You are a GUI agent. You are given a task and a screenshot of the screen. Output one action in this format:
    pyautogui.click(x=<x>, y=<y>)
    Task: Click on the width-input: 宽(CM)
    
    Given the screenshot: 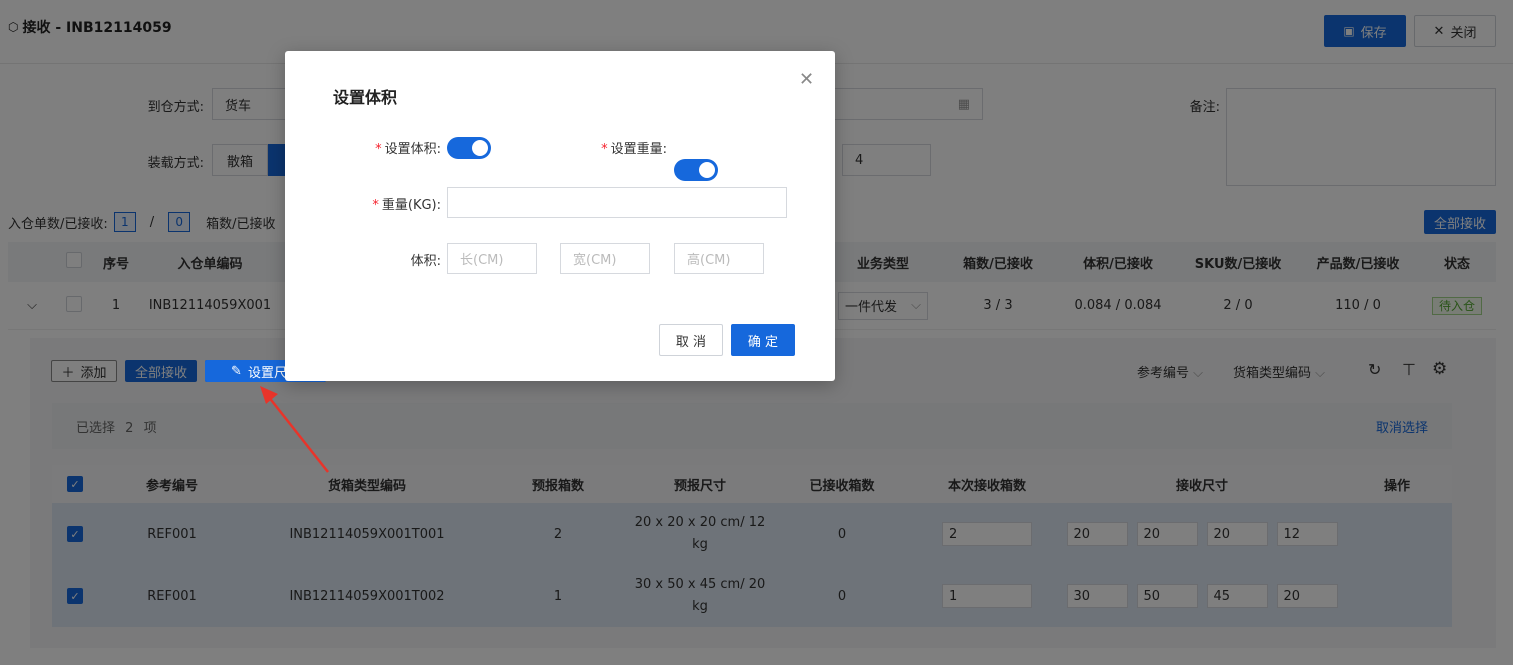 What is the action you would take?
    pyautogui.click(x=605, y=258)
    